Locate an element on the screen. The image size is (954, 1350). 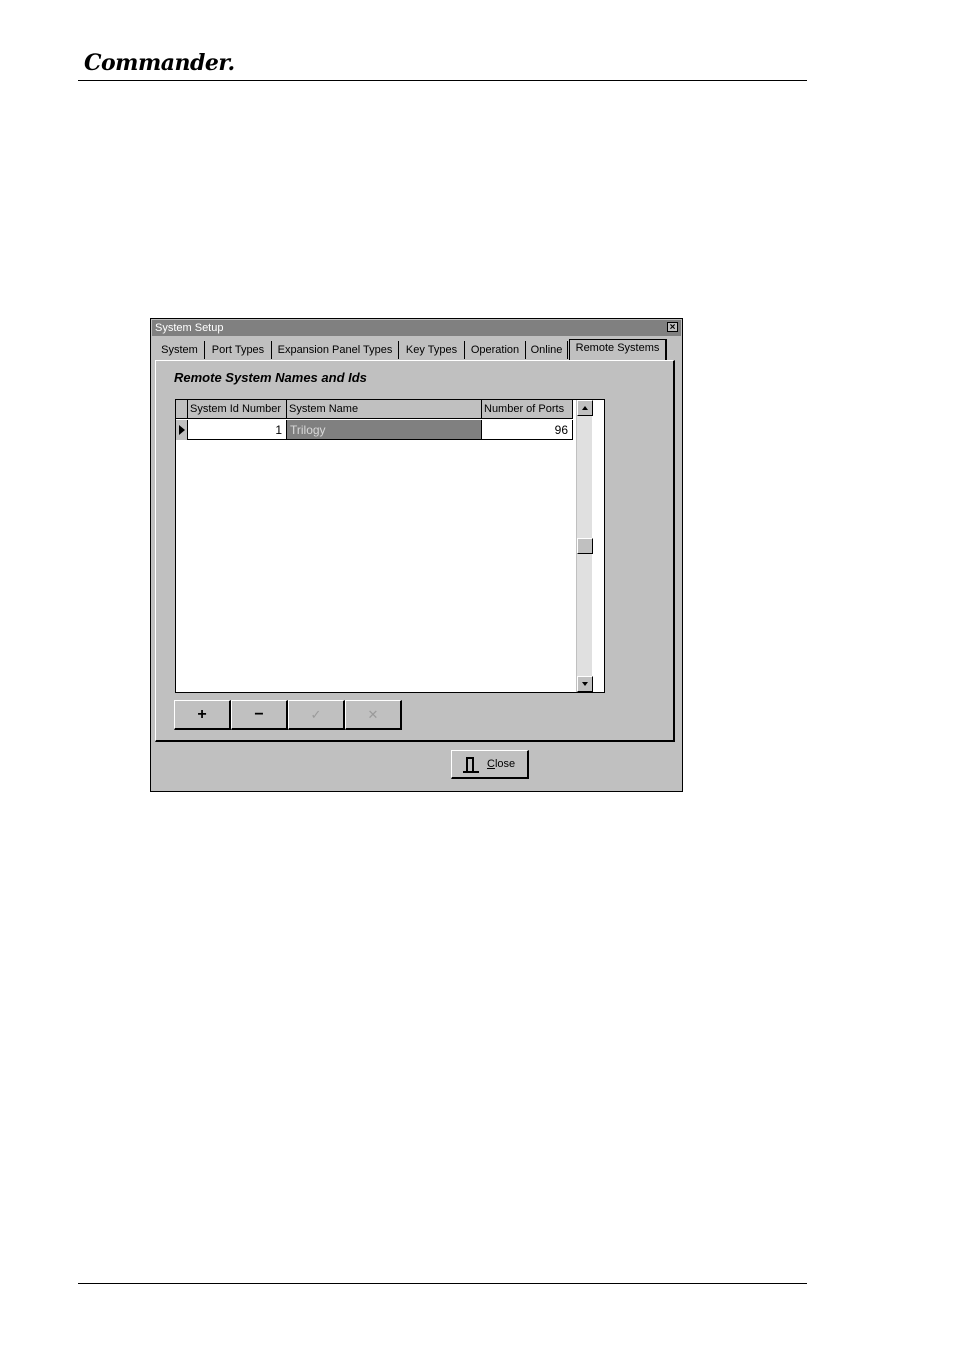
delete-record-button: − is located at coordinates (259, 715).